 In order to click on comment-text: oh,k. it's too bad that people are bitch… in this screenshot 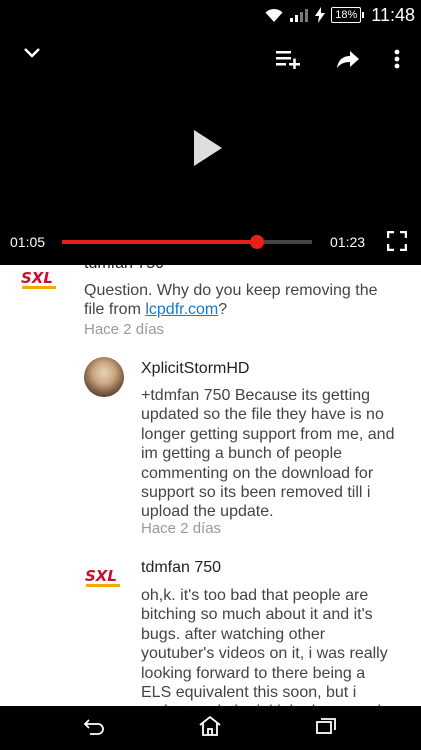, I will do `click(264, 646)`.